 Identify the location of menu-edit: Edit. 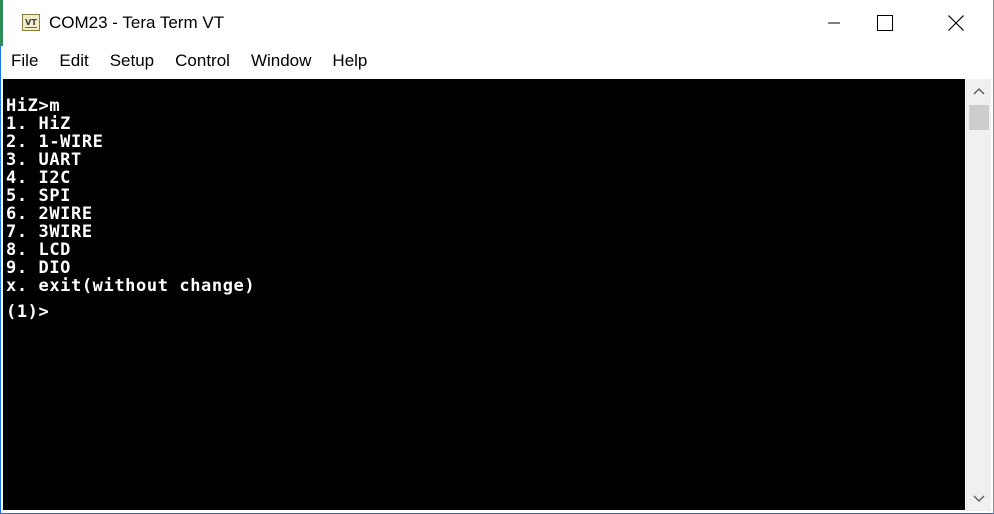
(74, 61).